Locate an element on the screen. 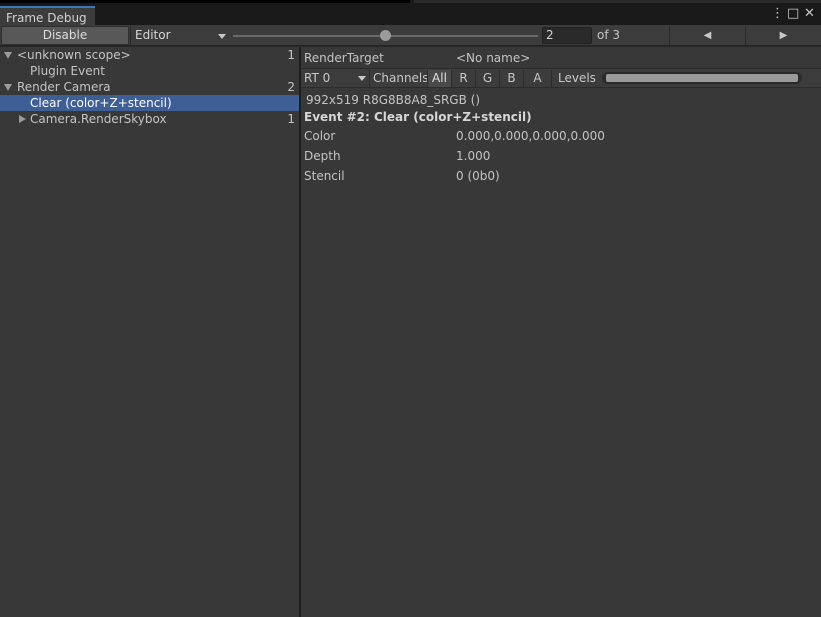 The height and width of the screenshot is (617, 821). next-event-button: ▶ is located at coordinates (783, 35).